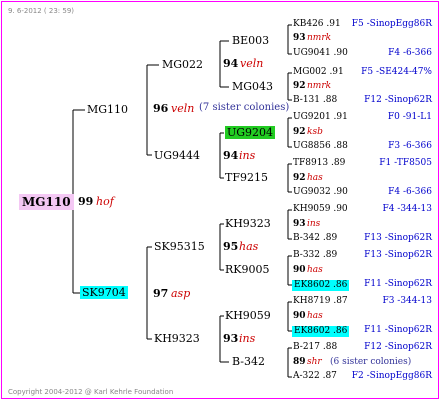  What do you see at coordinates (410, 146) in the screenshot?
I see `gen5-right: F3 -6-366` at bounding box center [410, 146].